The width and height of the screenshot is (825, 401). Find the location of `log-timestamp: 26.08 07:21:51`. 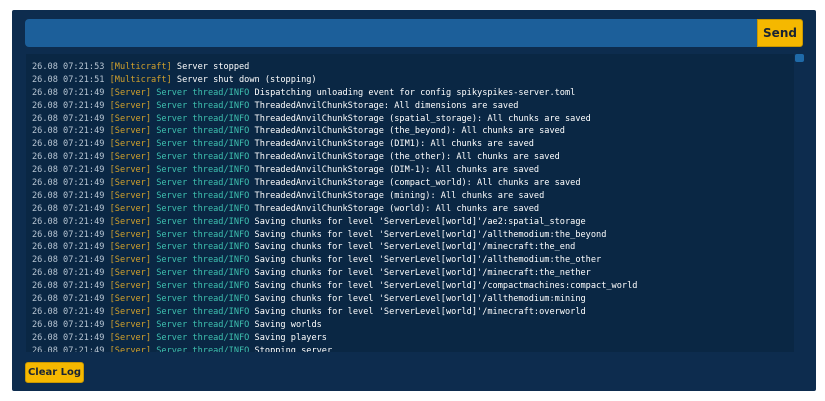

log-timestamp: 26.08 07:21:51 is located at coordinates (68, 79).